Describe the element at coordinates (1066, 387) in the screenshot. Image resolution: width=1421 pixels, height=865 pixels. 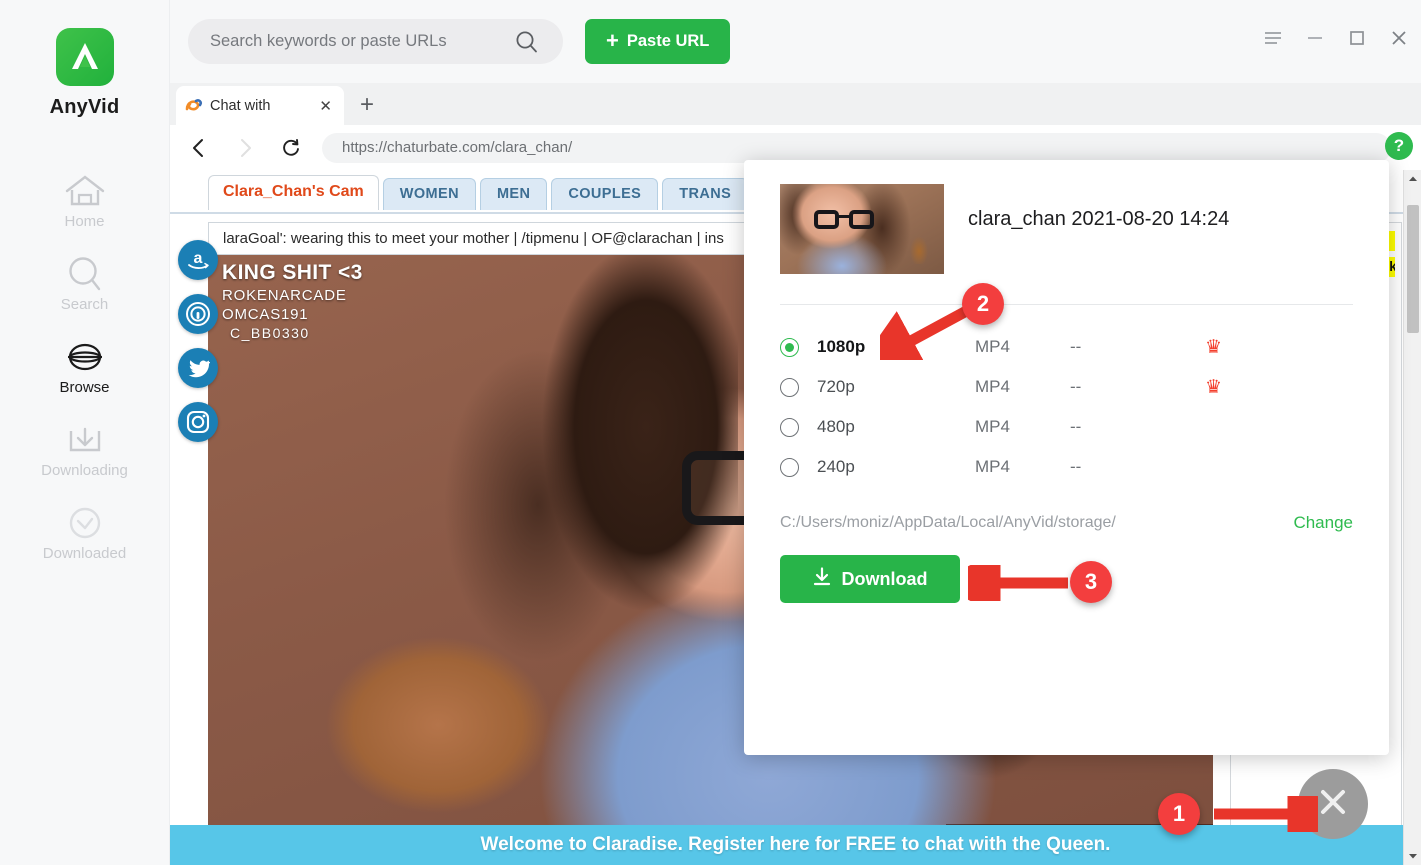
I see `format-row-720p: 720p MP4 -- ♛` at that location.